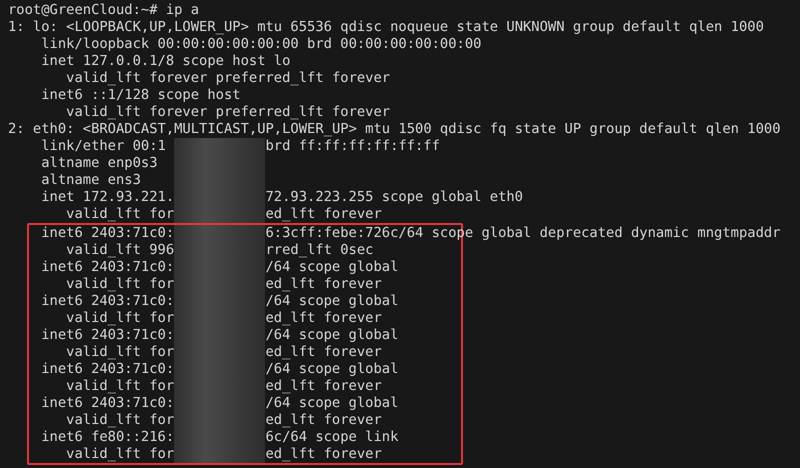 The width and height of the screenshot is (800, 468). Describe the element at coordinates (394, 197) in the screenshot. I see `terminal-text: 72.93.223.255 scope global eth0` at that location.